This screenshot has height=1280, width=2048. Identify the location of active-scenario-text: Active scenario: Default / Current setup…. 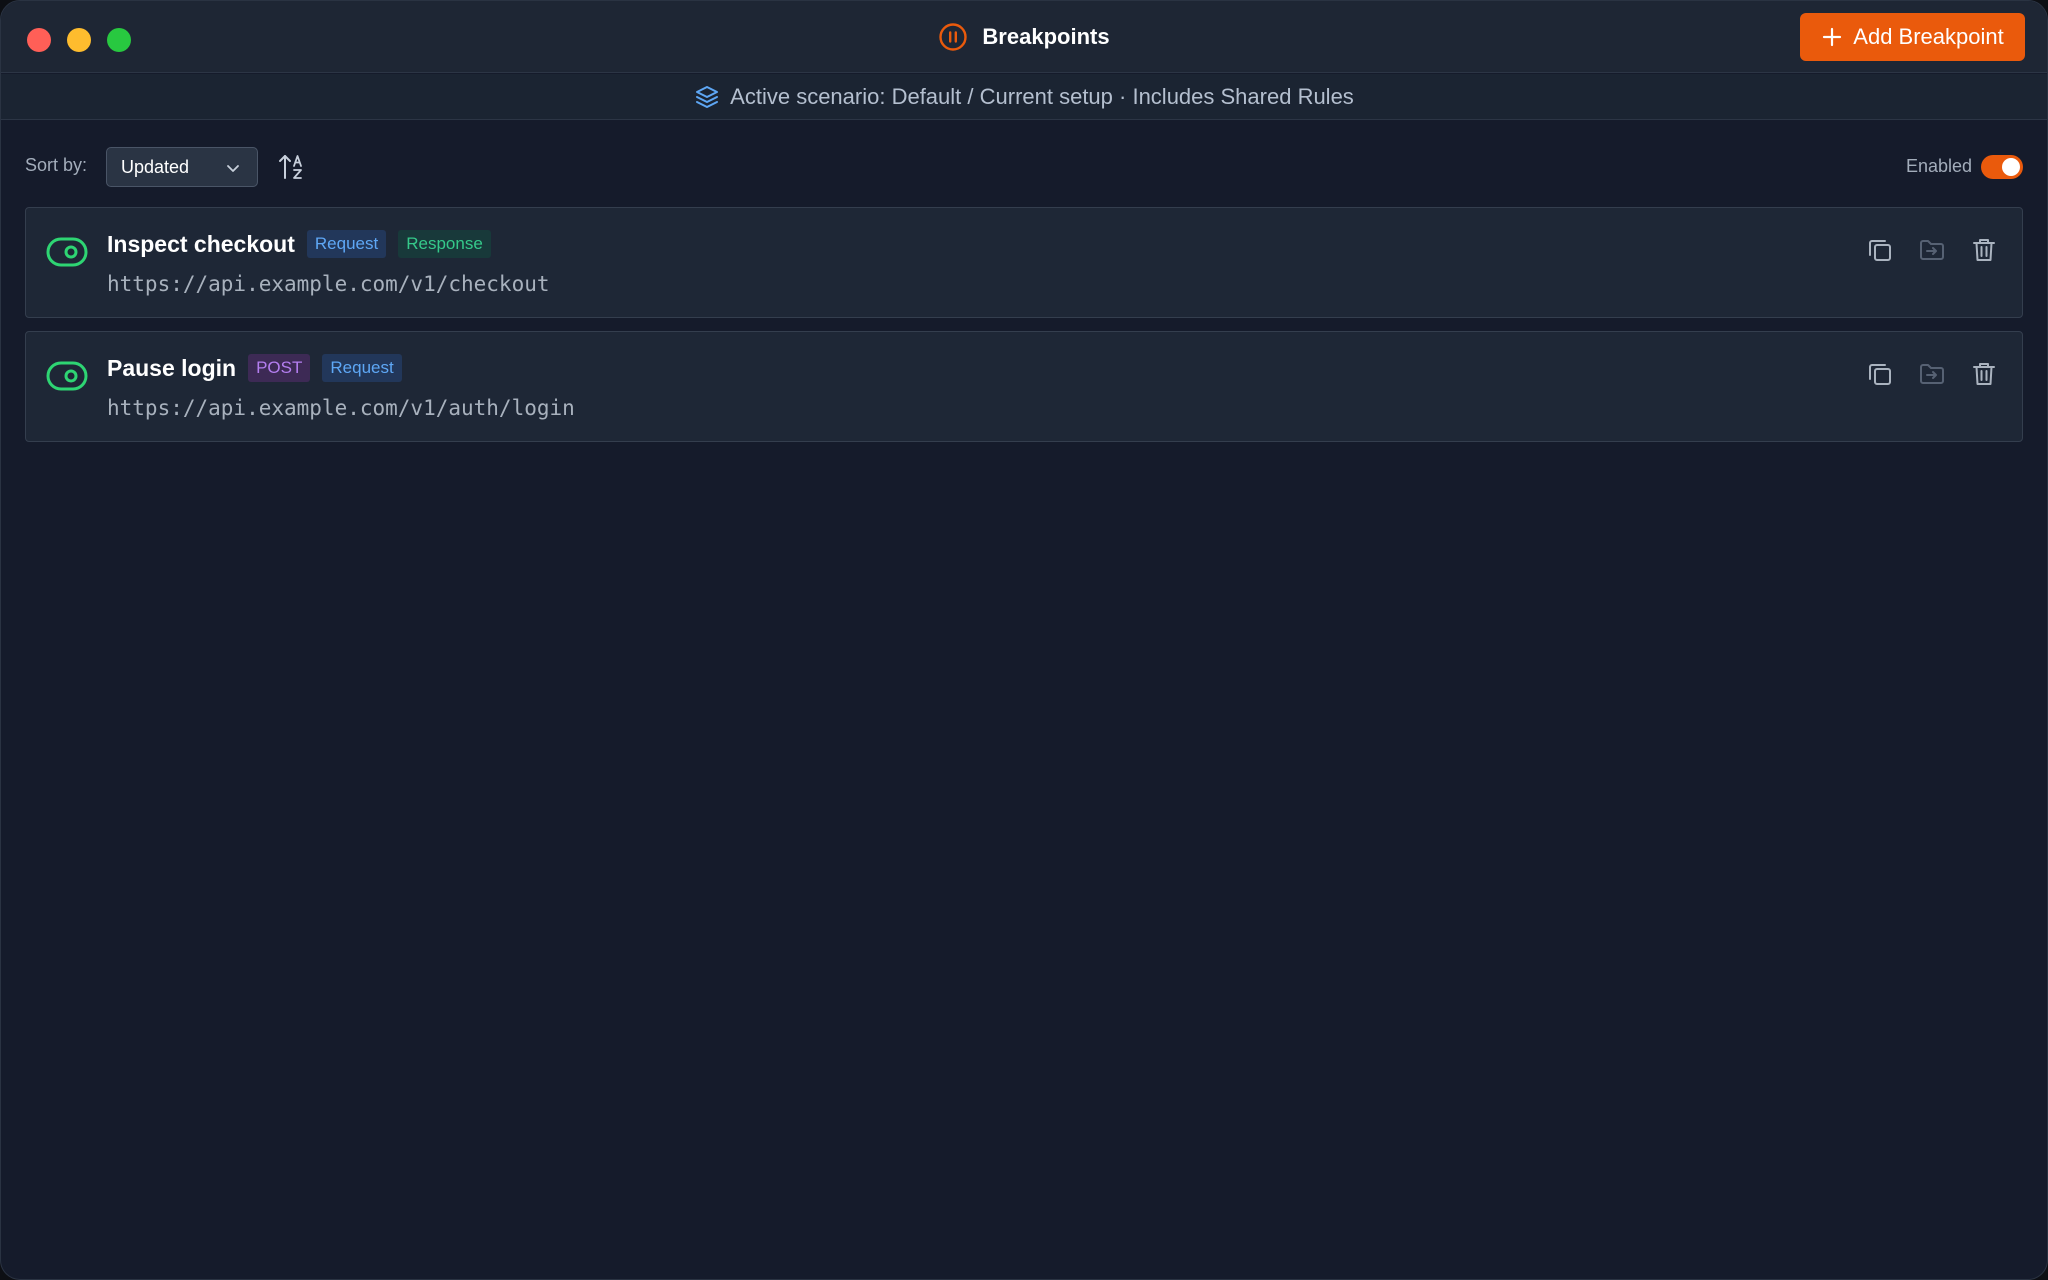
(1042, 96).